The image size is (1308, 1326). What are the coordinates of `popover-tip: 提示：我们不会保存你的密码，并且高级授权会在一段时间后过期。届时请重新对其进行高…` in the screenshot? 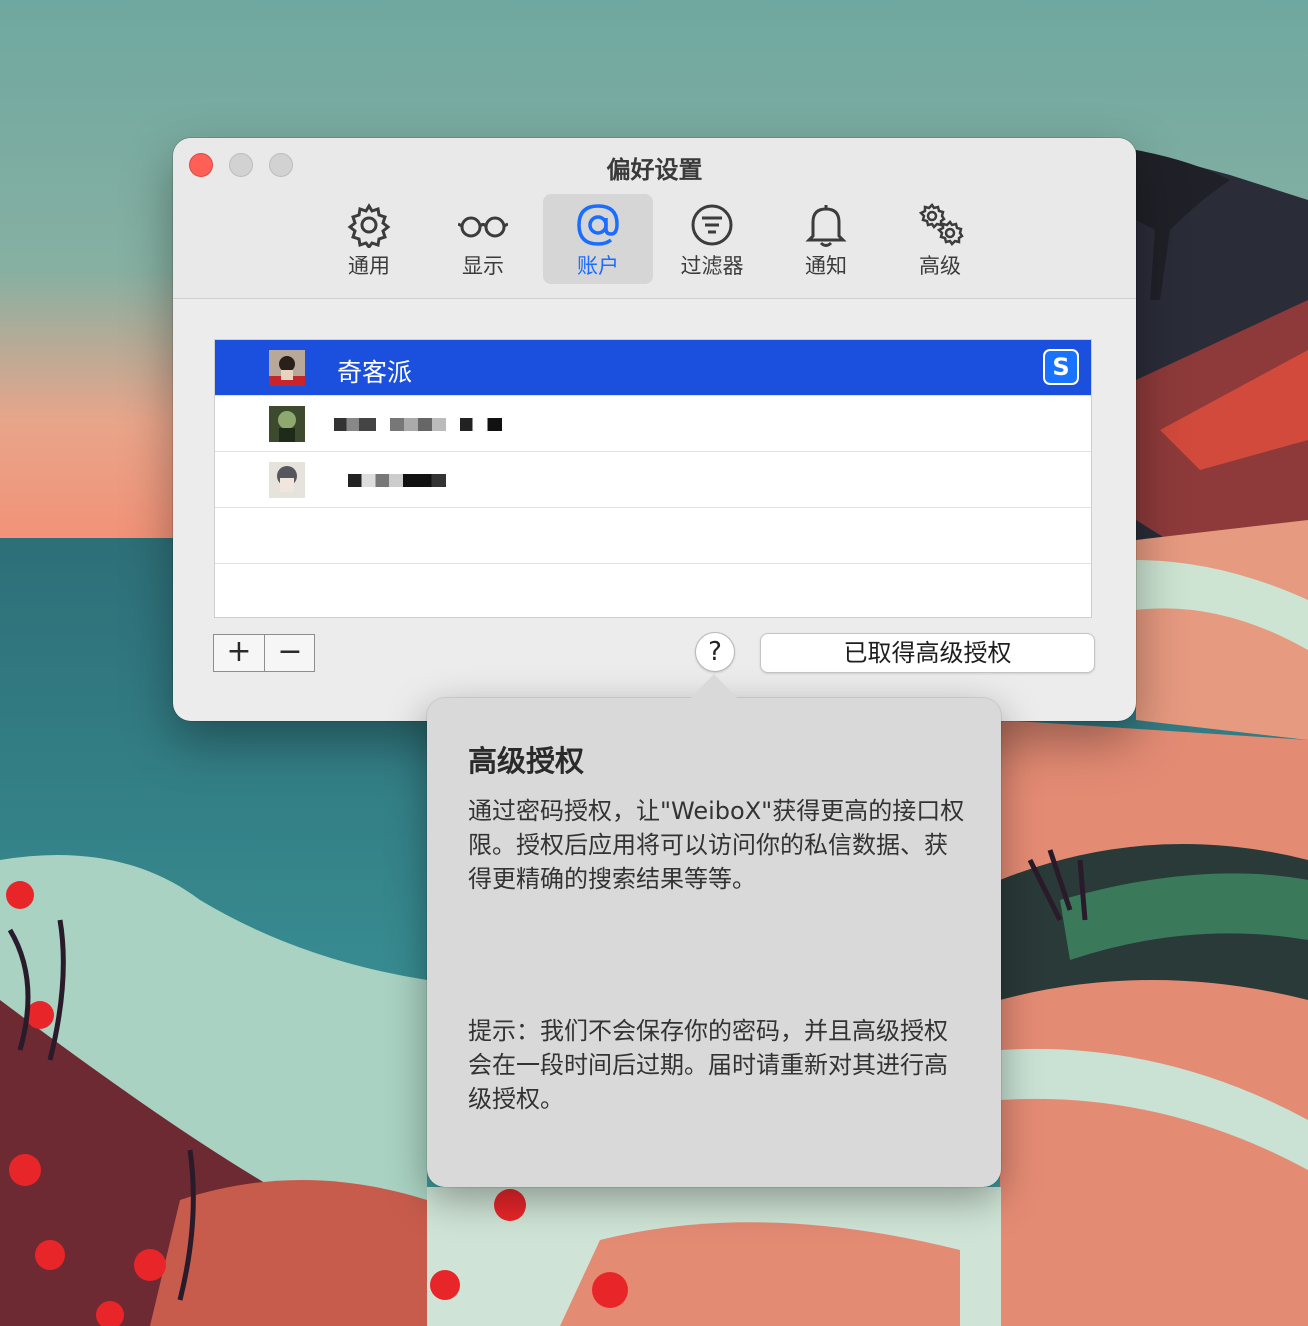 It's located at (708, 1065).